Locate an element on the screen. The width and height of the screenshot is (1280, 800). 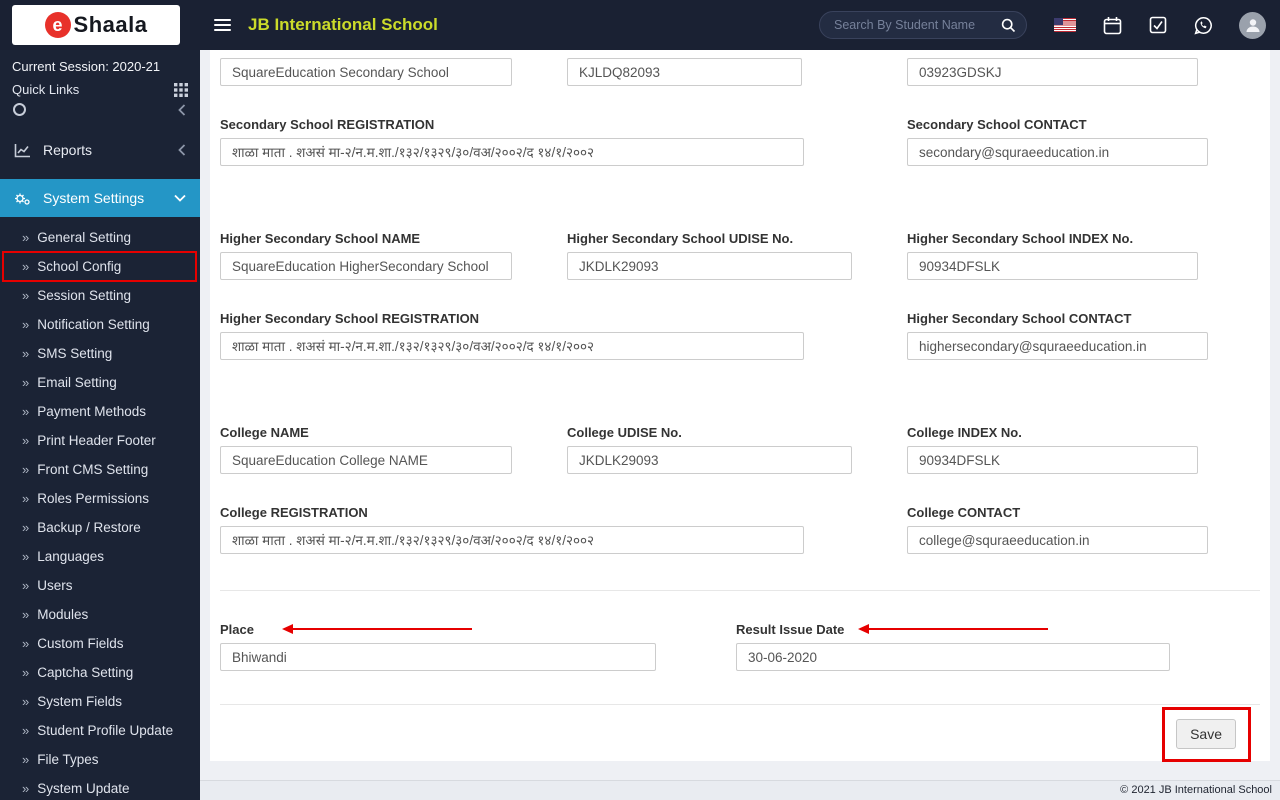
input-higher-secondary-school-contact is located at coordinates (1057, 346).